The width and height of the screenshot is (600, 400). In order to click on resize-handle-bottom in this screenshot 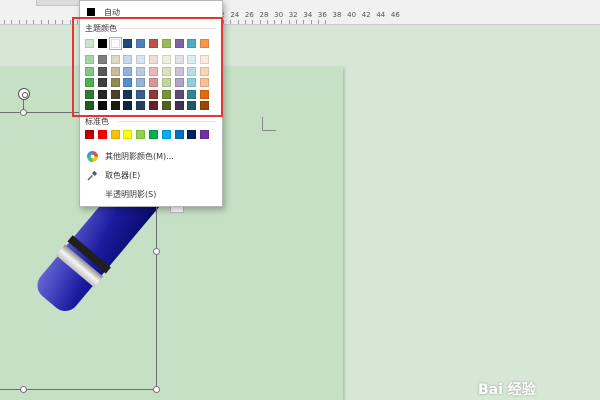, I will do `click(23, 389)`.